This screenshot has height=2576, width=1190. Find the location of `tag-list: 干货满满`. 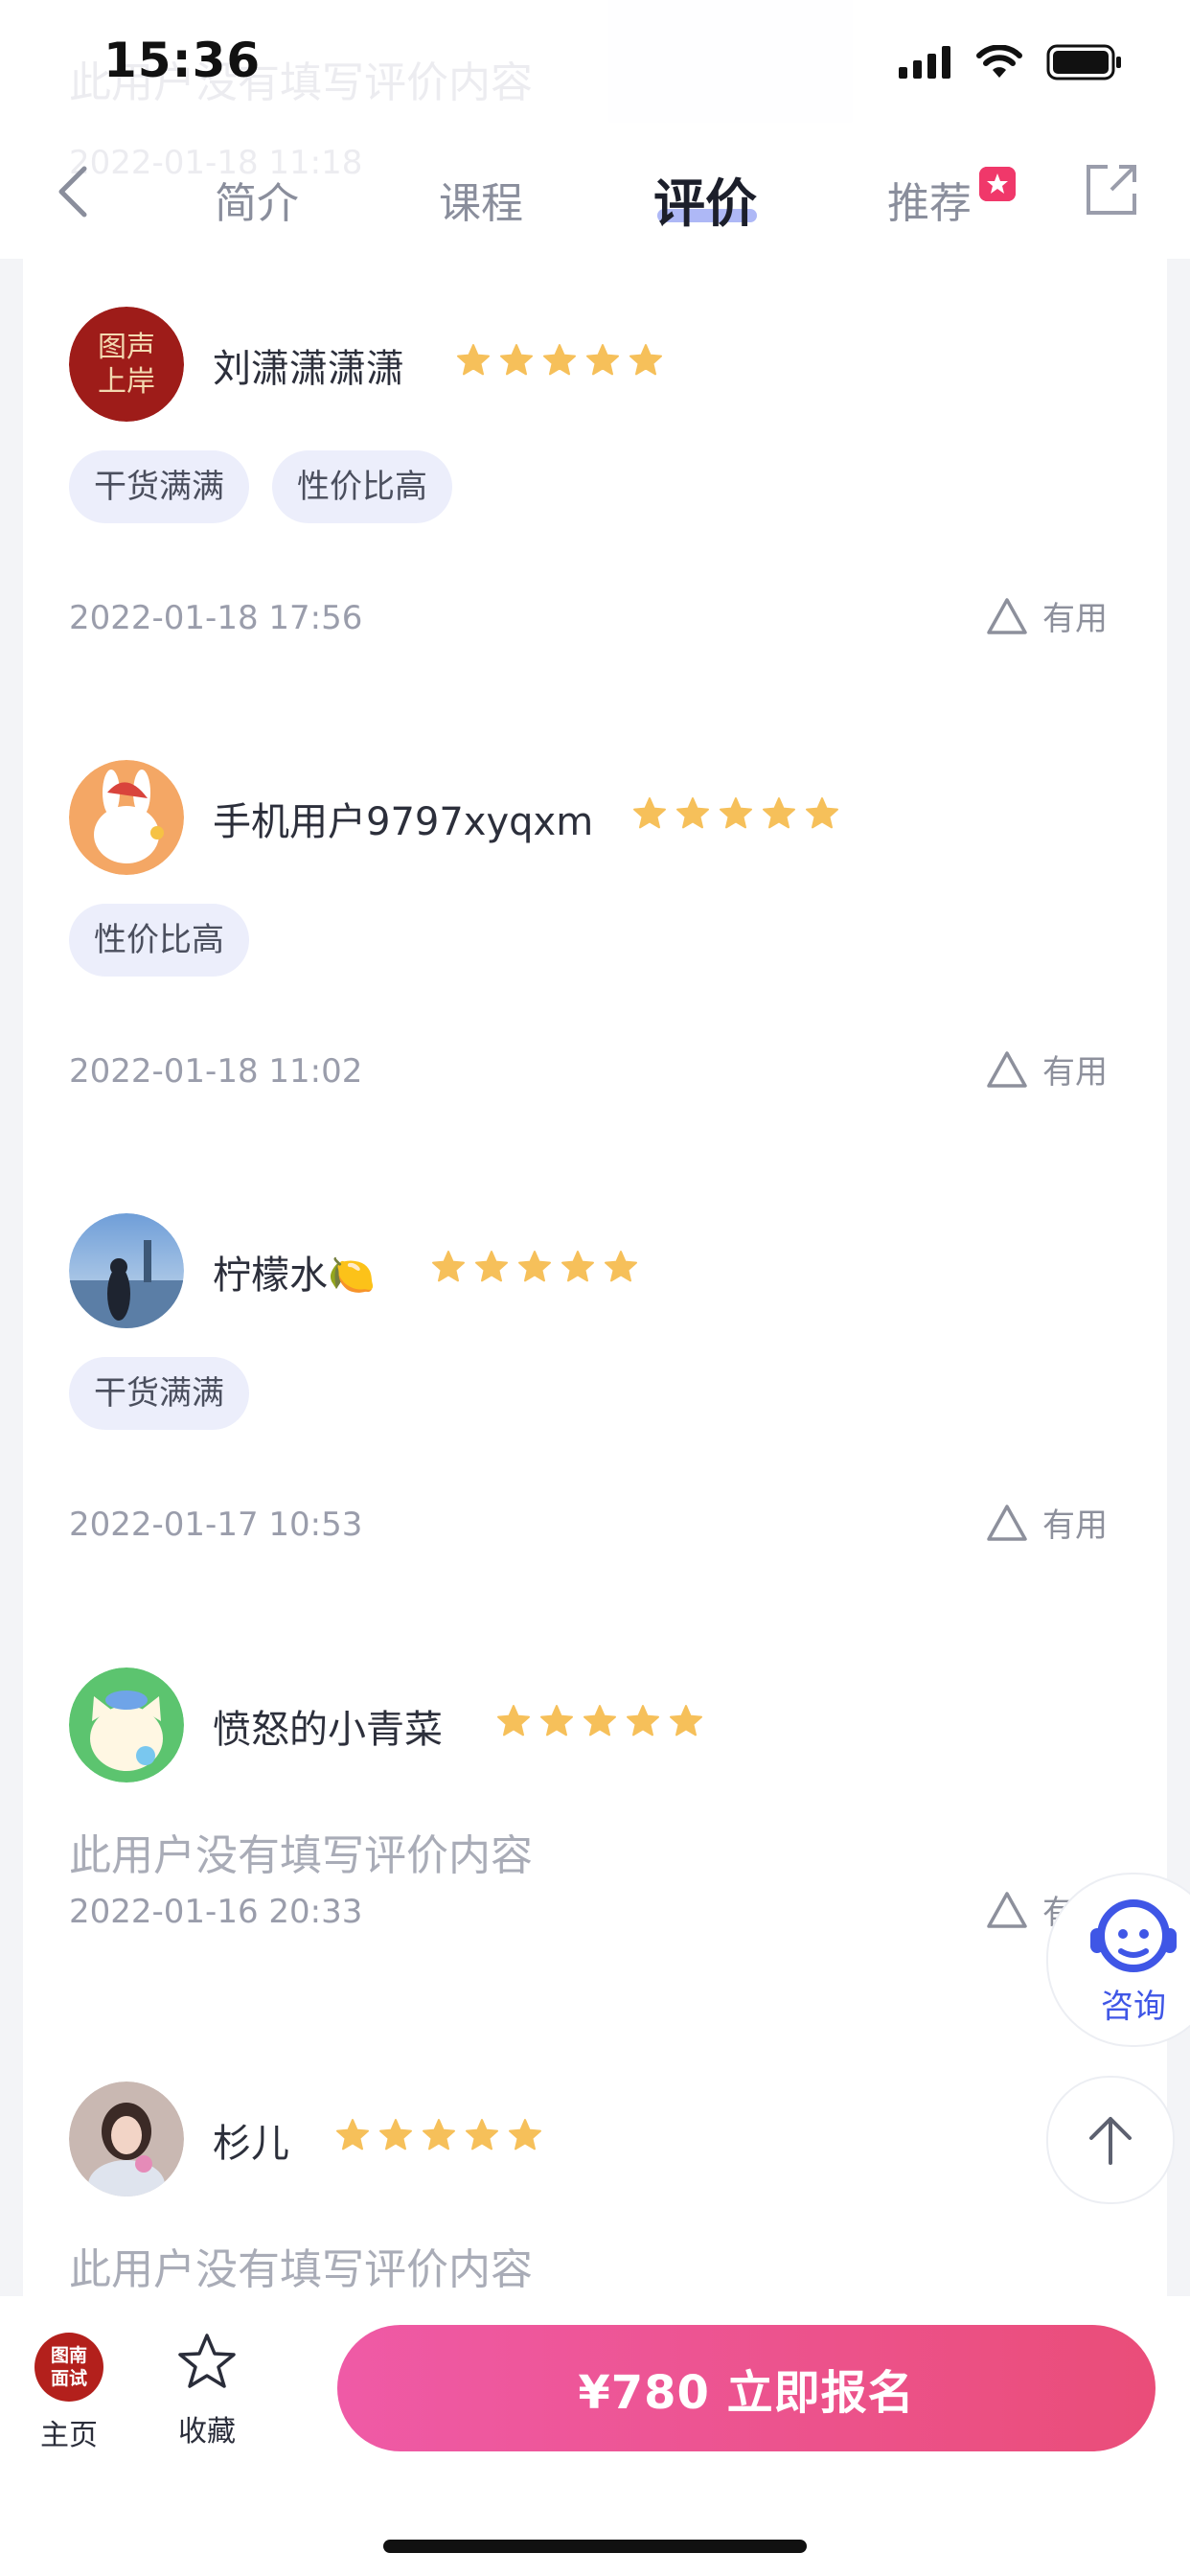

tag-list: 干货满满 is located at coordinates (159, 1393).